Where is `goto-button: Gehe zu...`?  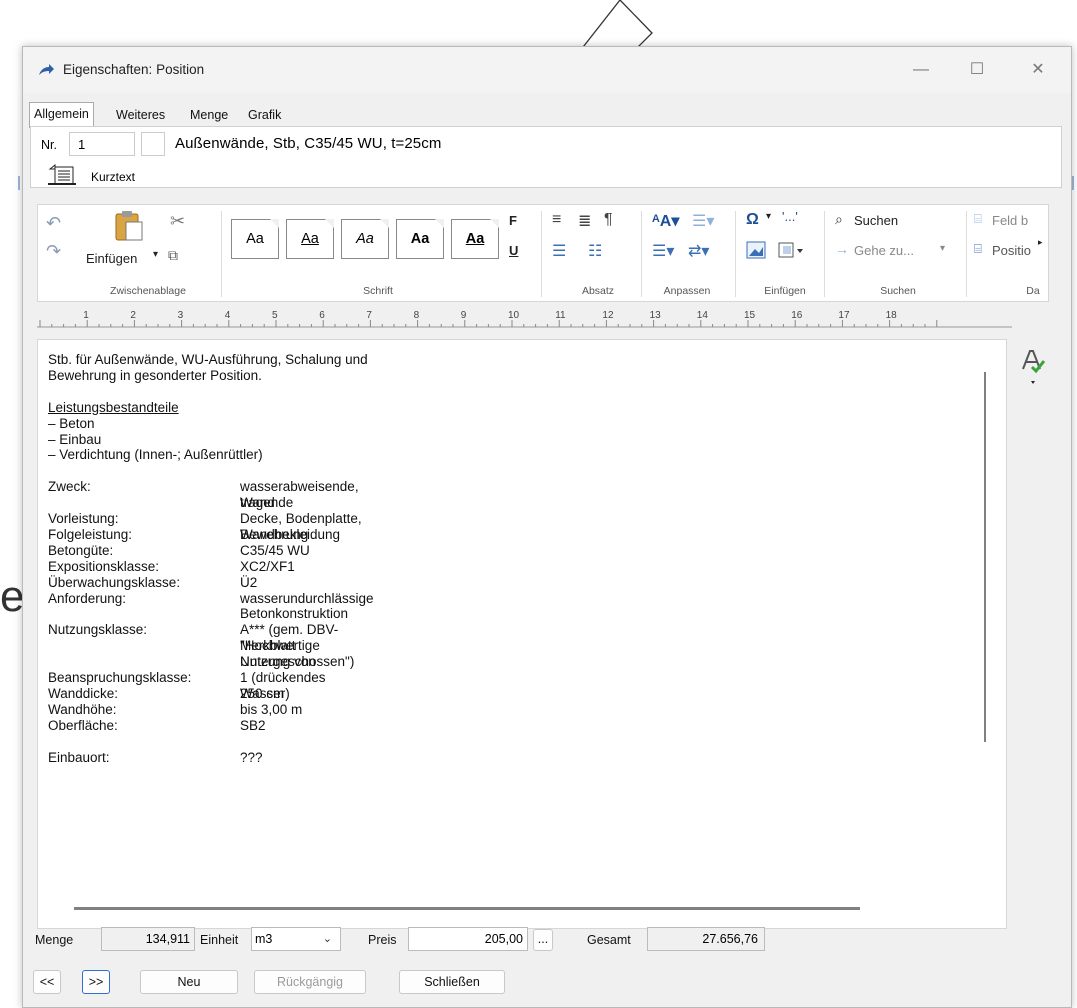
goto-button: Gehe zu... is located at coordinates (884, 250).